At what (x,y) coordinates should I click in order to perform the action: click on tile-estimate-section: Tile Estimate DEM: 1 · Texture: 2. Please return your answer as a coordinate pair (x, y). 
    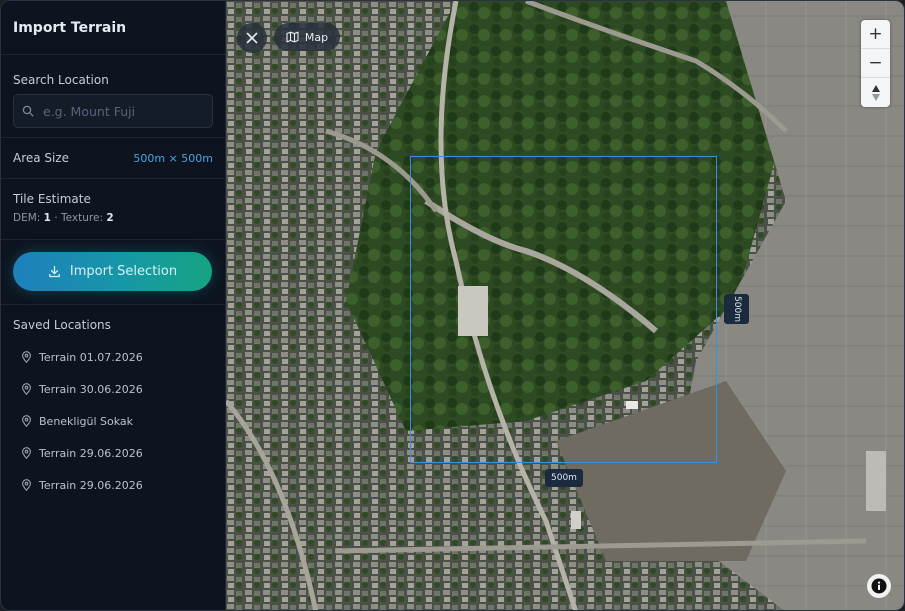
    Looking at the image, I should click on (113, 209).